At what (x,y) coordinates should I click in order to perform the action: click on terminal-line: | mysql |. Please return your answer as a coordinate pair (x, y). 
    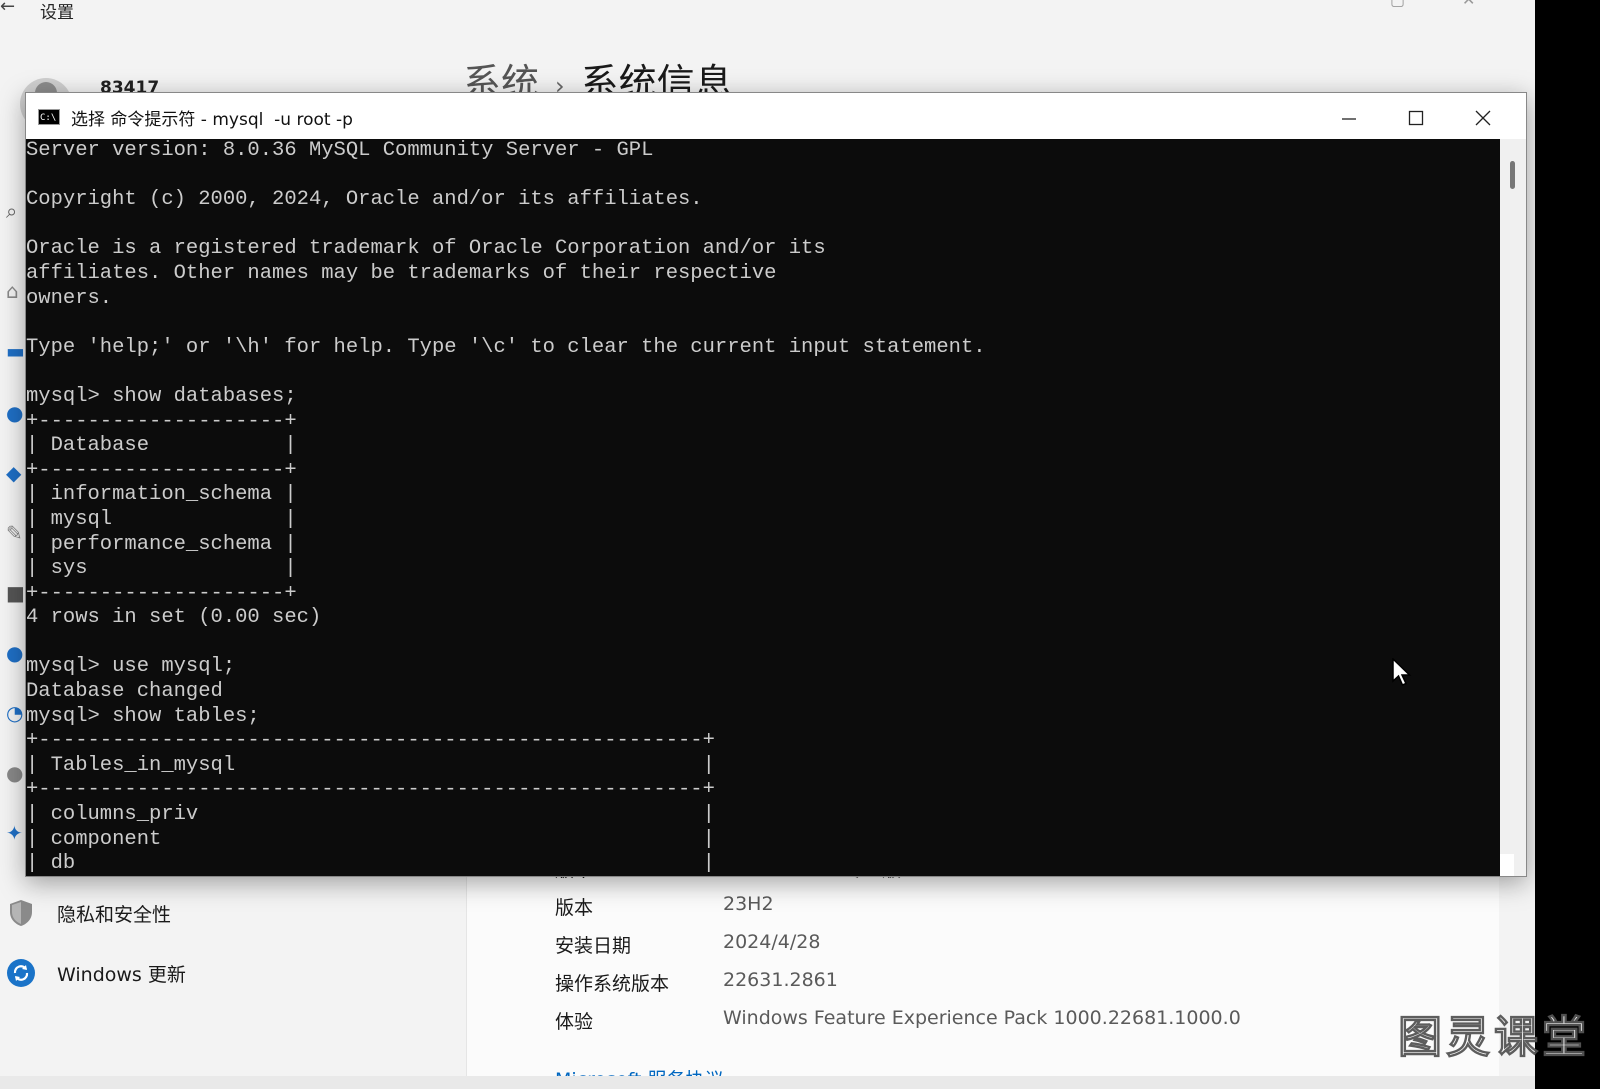
    Looking at the image, I should click on (161, 519).